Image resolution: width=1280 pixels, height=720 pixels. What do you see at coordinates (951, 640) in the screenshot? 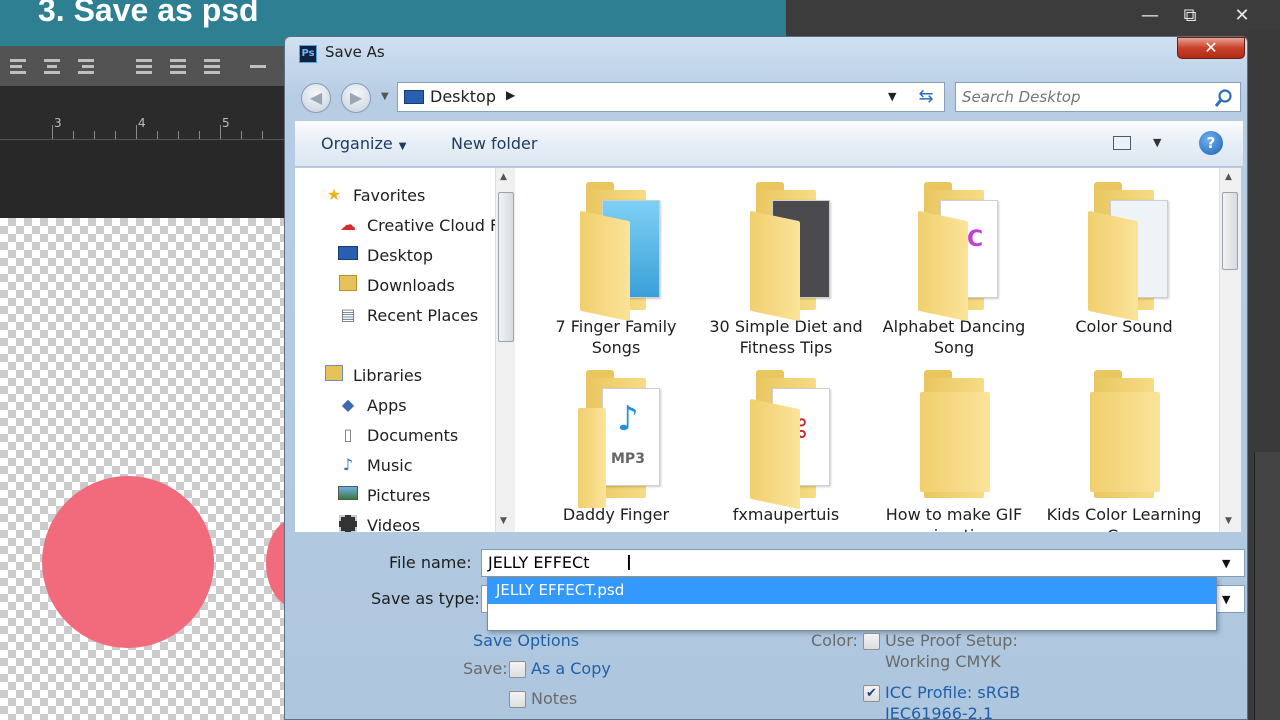
I see `use-proof-setup-label: Use Proof Setup:` at bounding box center [951, 640].